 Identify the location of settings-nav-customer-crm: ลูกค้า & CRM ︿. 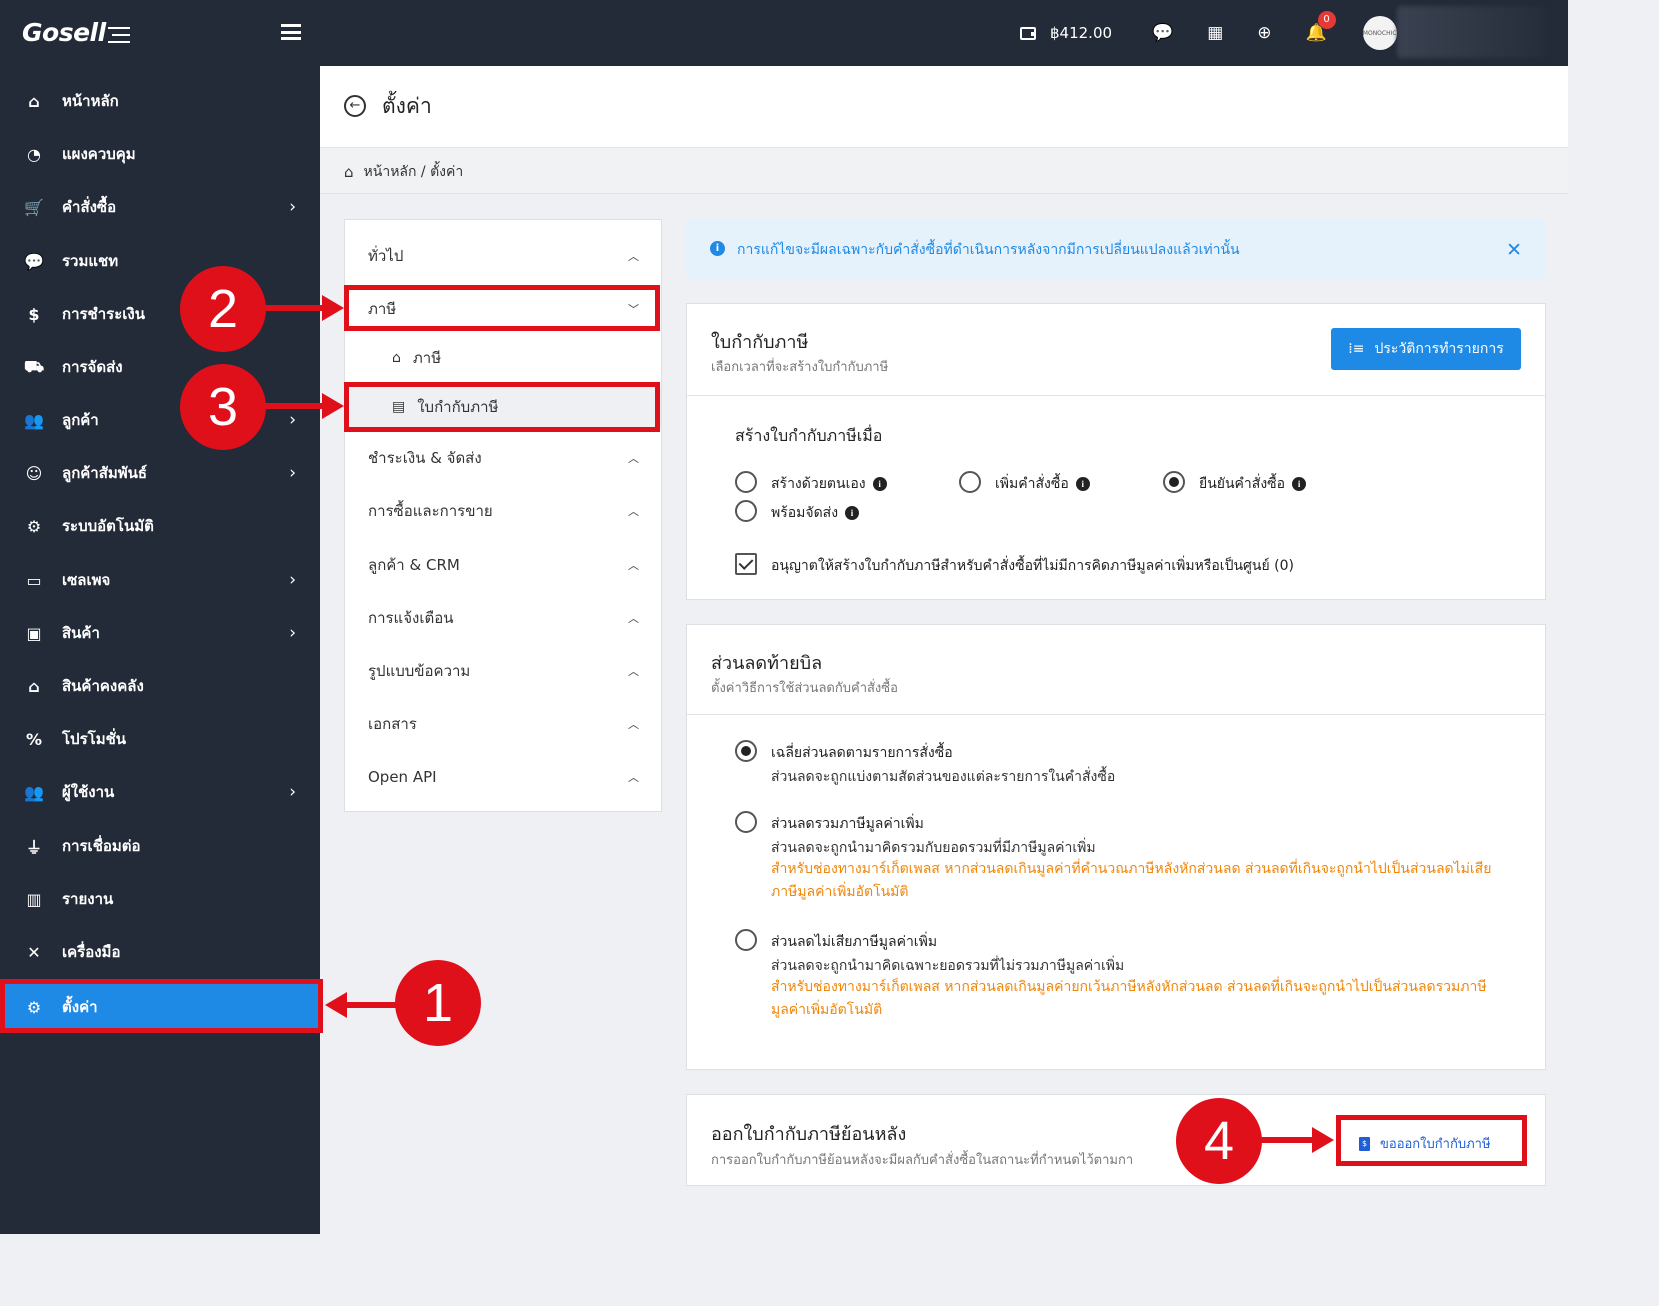
(503, 565).